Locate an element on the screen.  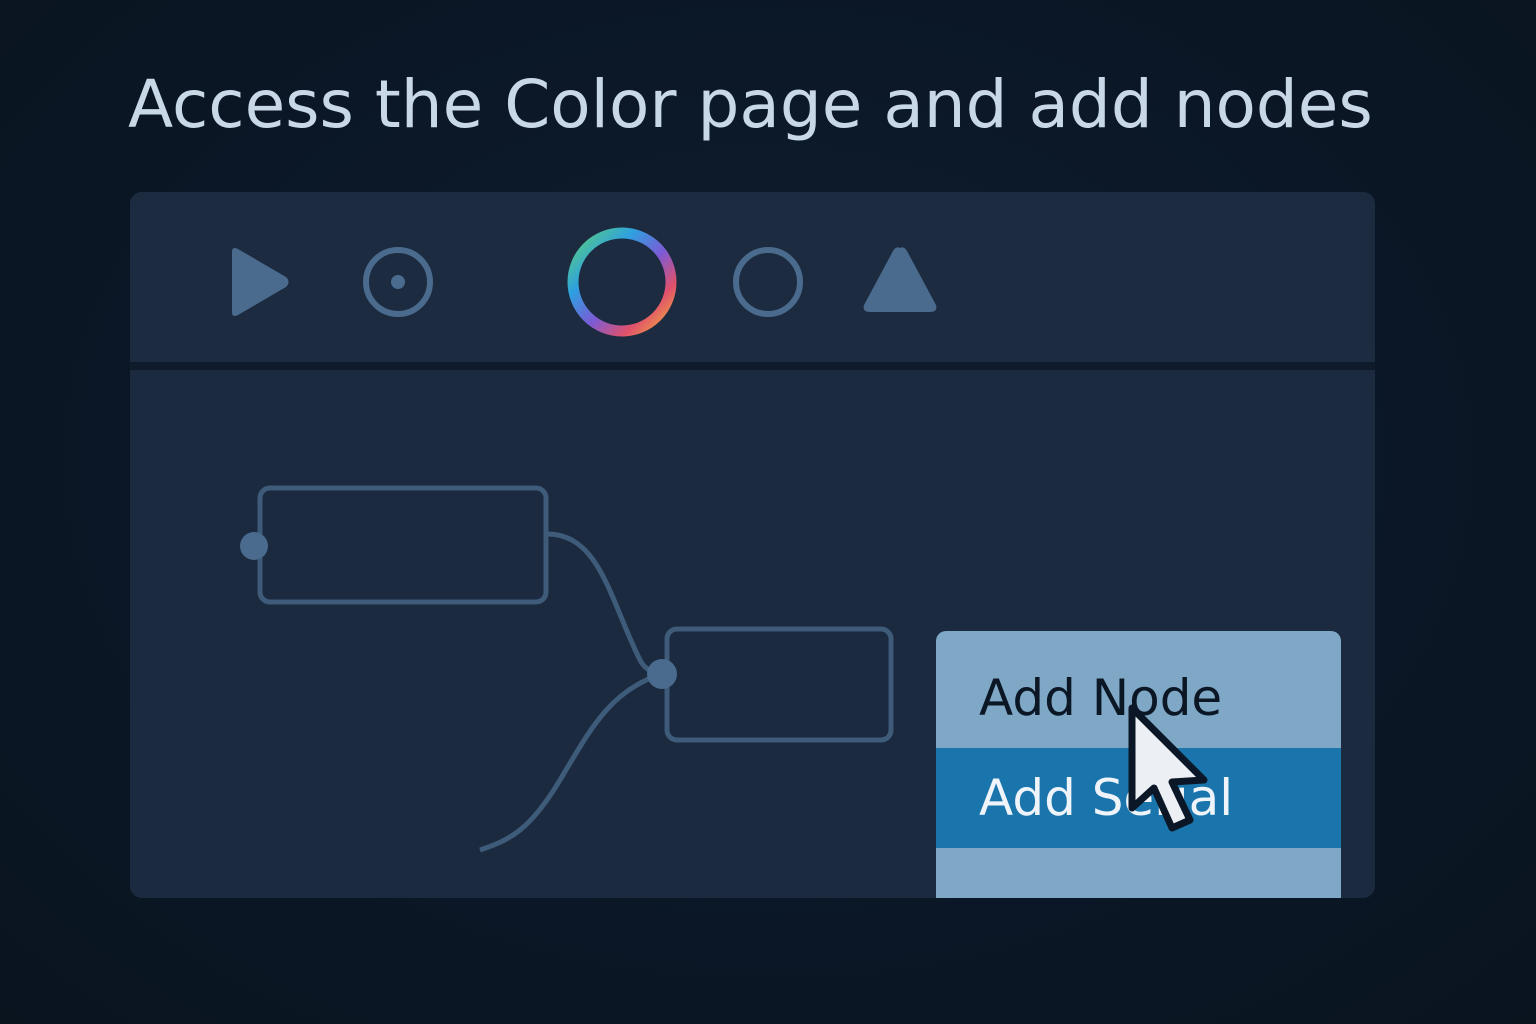
page-toolbar is located at coordinates (752, 277).